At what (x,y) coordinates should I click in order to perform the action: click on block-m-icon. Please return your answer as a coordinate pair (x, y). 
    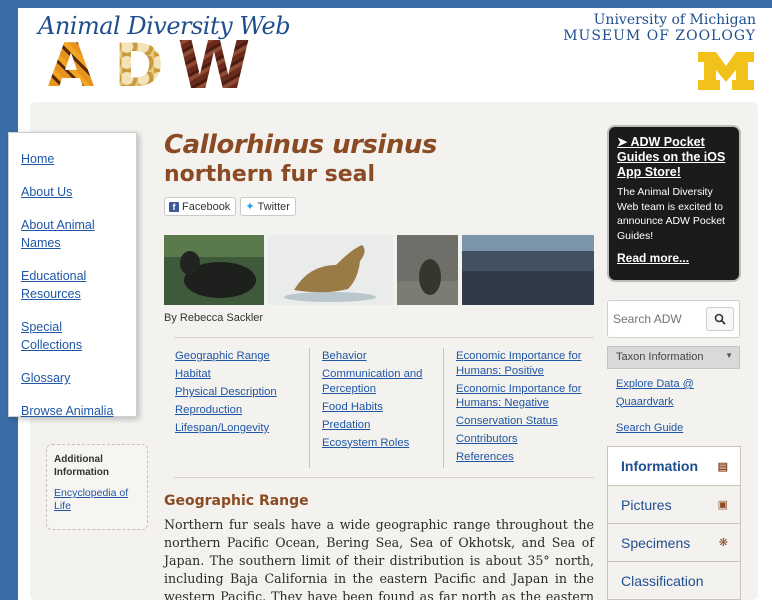
    Looking at the image, I should click on (726, 71).